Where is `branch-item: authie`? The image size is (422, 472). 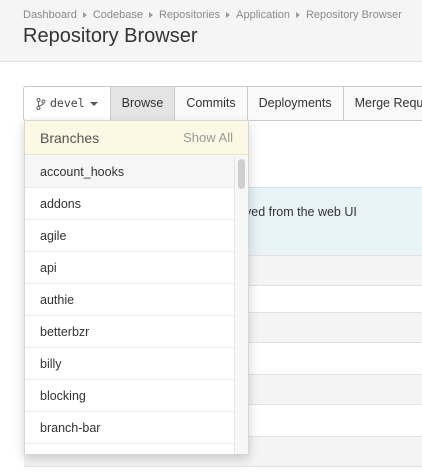
branch-item: authie is located at coordinates (130, 300).